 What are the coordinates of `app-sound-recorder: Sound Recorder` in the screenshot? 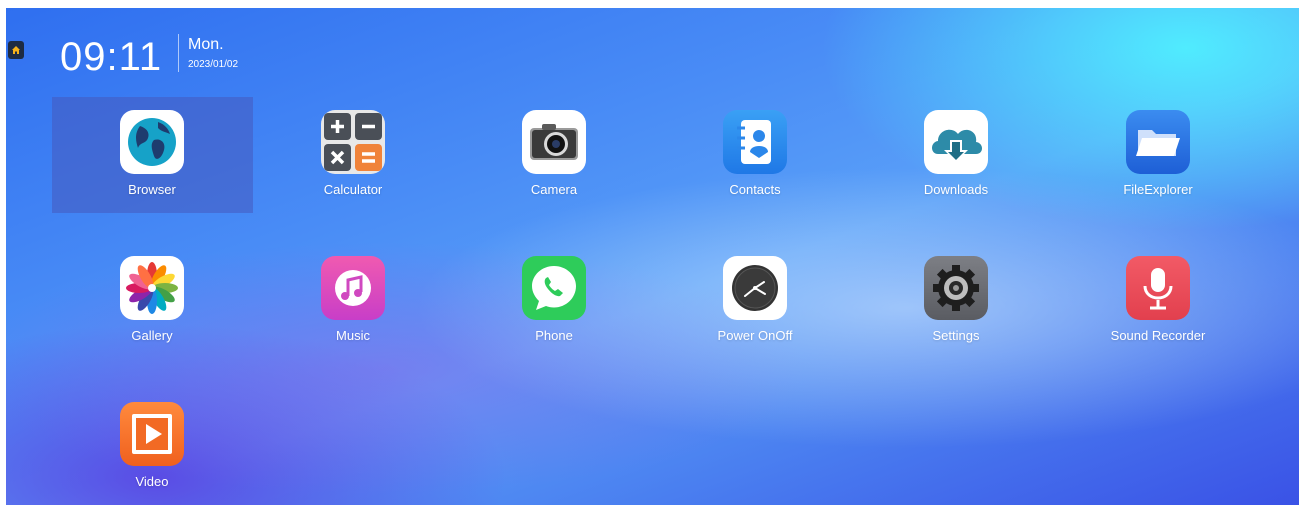 It's located at (1158, 301).